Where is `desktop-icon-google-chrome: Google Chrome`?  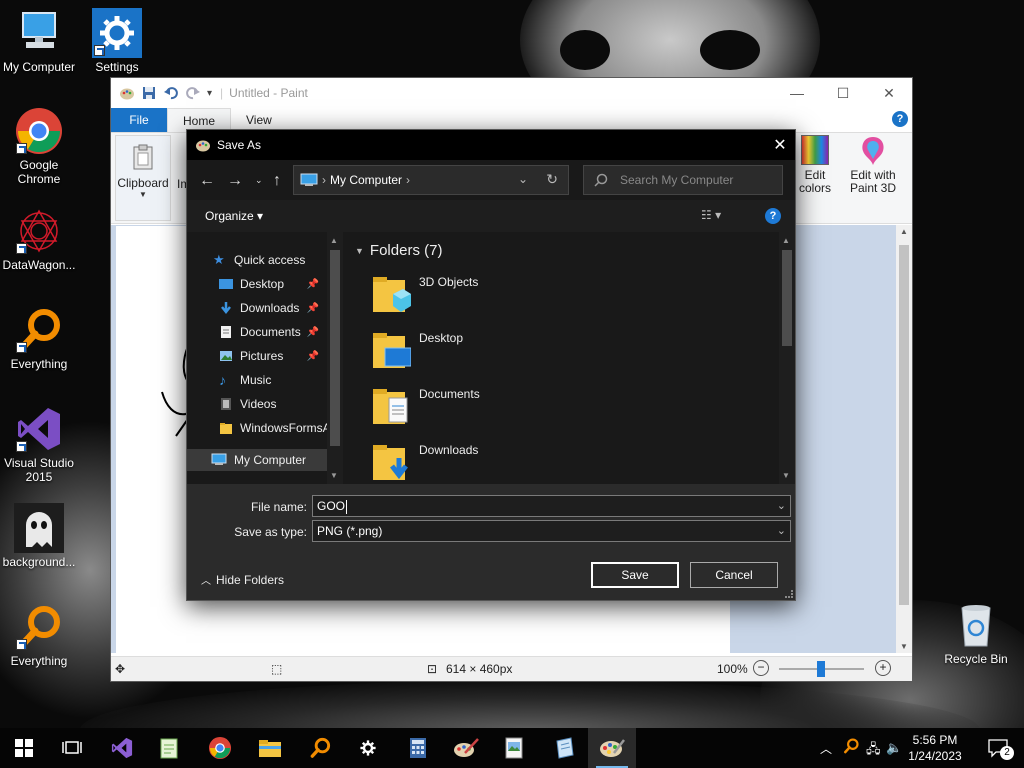 desktop-icon-google-chrome: Google Chrome is located at coordinates (39, 146).